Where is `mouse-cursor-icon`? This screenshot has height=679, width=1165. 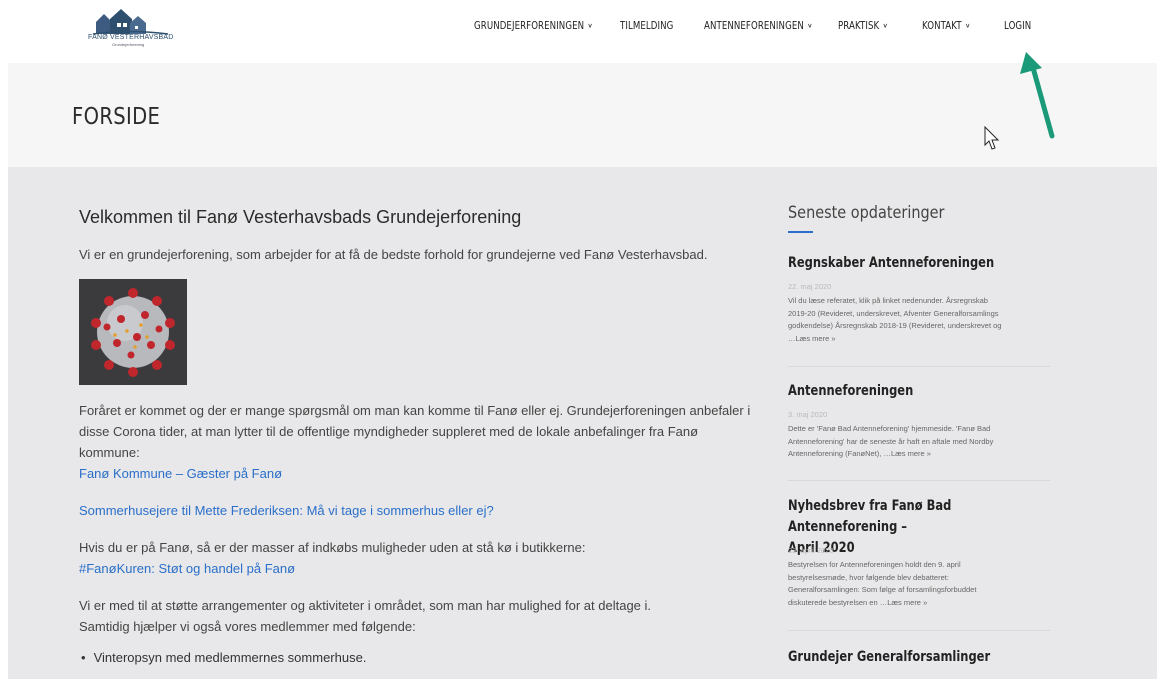 mouse-cursor-icon is located at coordinates (992, 138).